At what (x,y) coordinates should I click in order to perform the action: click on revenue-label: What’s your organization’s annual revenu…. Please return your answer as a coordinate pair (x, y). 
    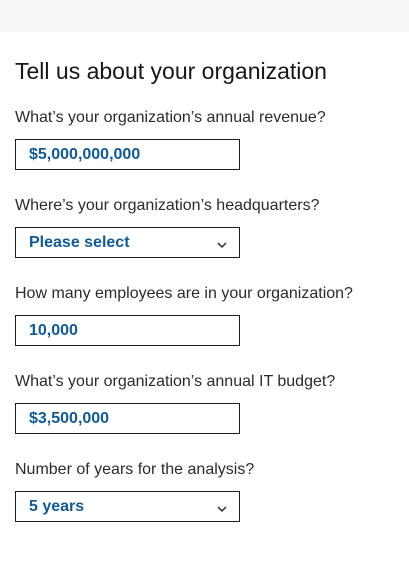
    Looking at the image, I should click on (170, 117).